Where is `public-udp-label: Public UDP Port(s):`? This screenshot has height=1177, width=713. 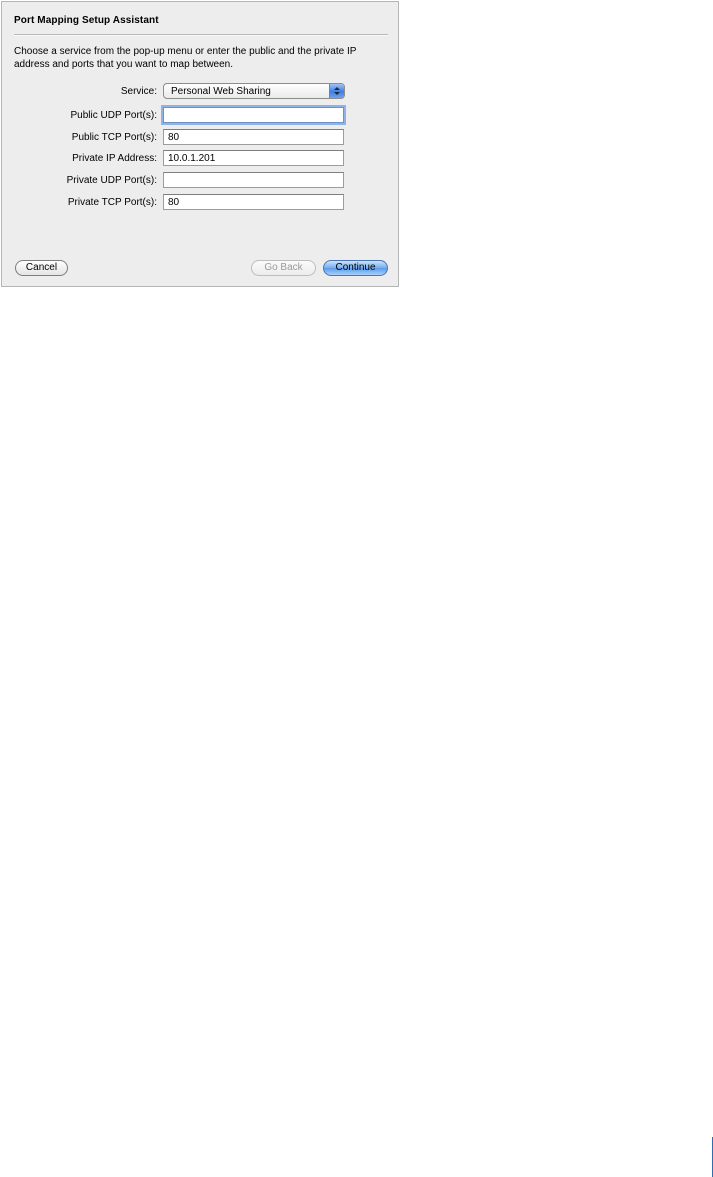 public-udp-label: Public UDP Port(s): is located at coordinates (113, 115).